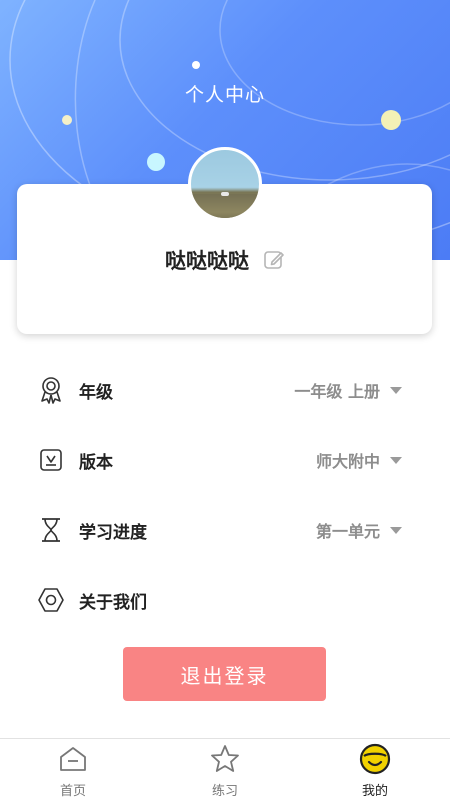 The width and height of the screenshot is (450, 800). Describe the element at coordinates (347, 531) in the screenshot. I see `menu-value-progress: 第一单元` at that location.